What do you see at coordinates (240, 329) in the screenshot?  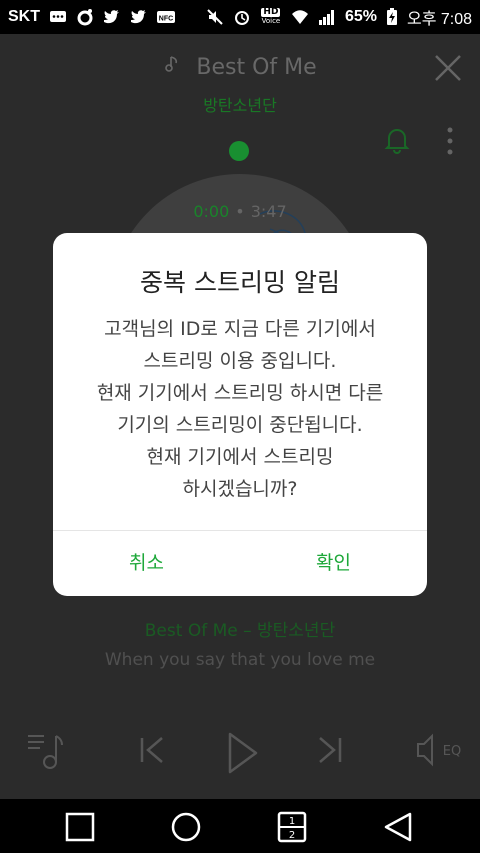 I see `dialog-message-line: 고객님의 ID로 지금 다른 기기에서` at bounding box center [240, 329].